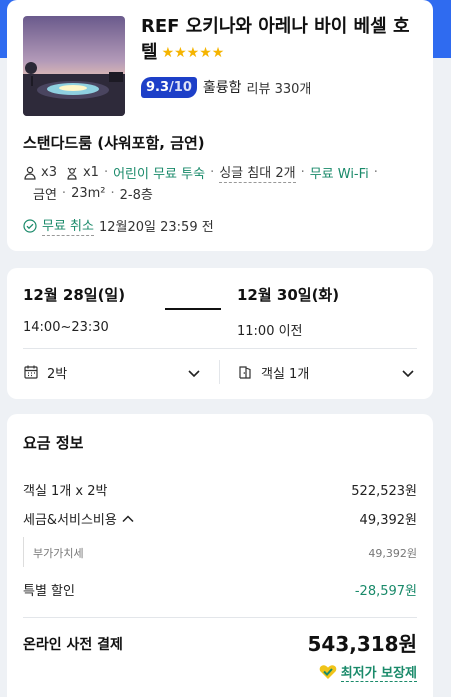  Describe the element at coordinates (288, 295) in the screenshot. I see `checkout-date: 12월 30일(화)` at that location.